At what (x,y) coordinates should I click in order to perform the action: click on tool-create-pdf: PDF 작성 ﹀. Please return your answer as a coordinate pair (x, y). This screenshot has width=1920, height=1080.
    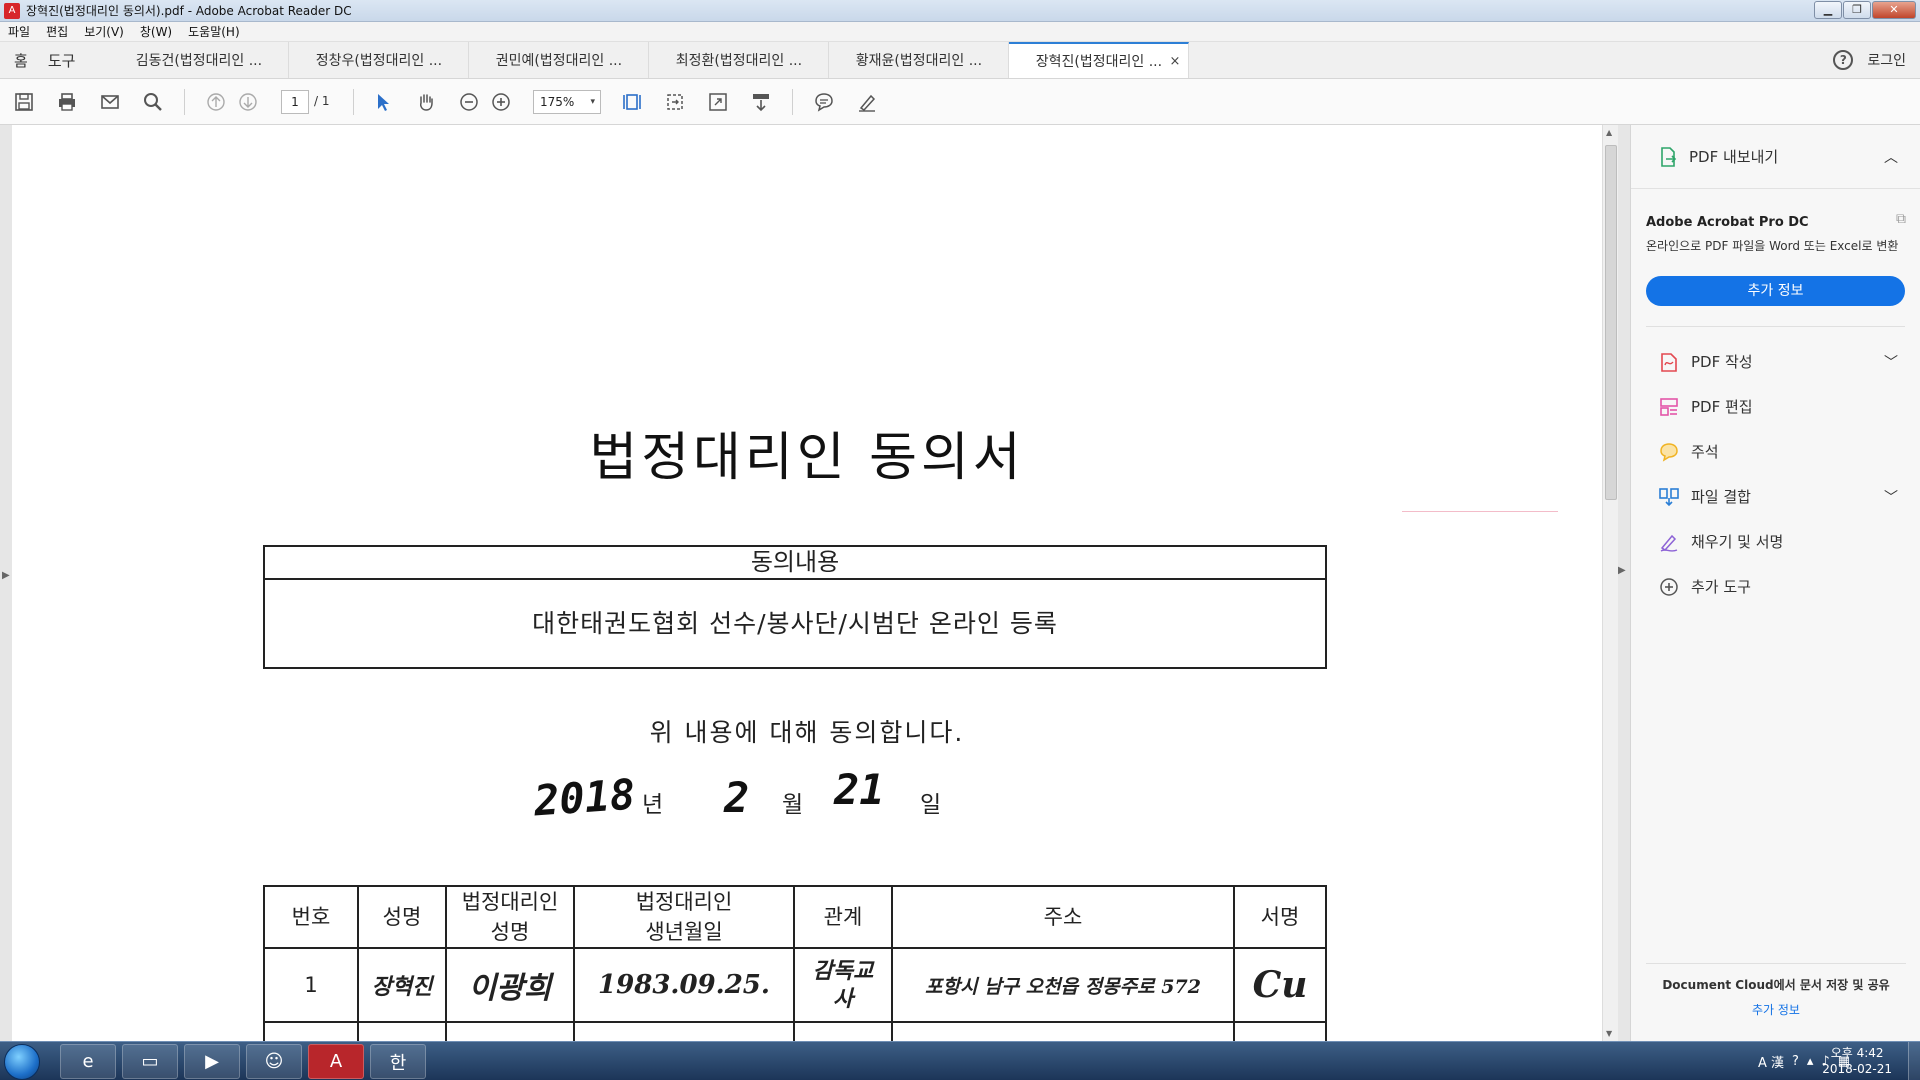
    Looking at the image, I should click on (1775, 361).